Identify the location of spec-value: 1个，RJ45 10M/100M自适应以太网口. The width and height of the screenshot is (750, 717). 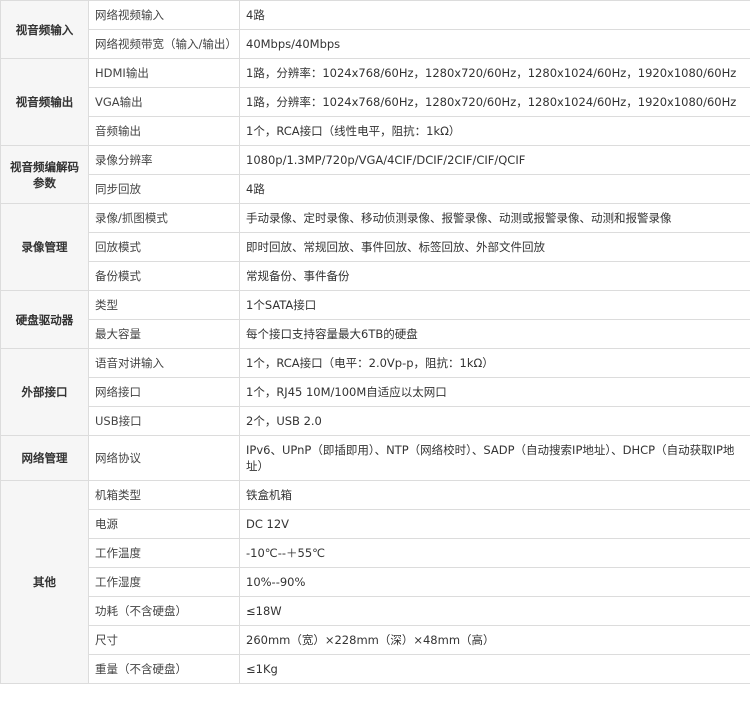
(494, 392).